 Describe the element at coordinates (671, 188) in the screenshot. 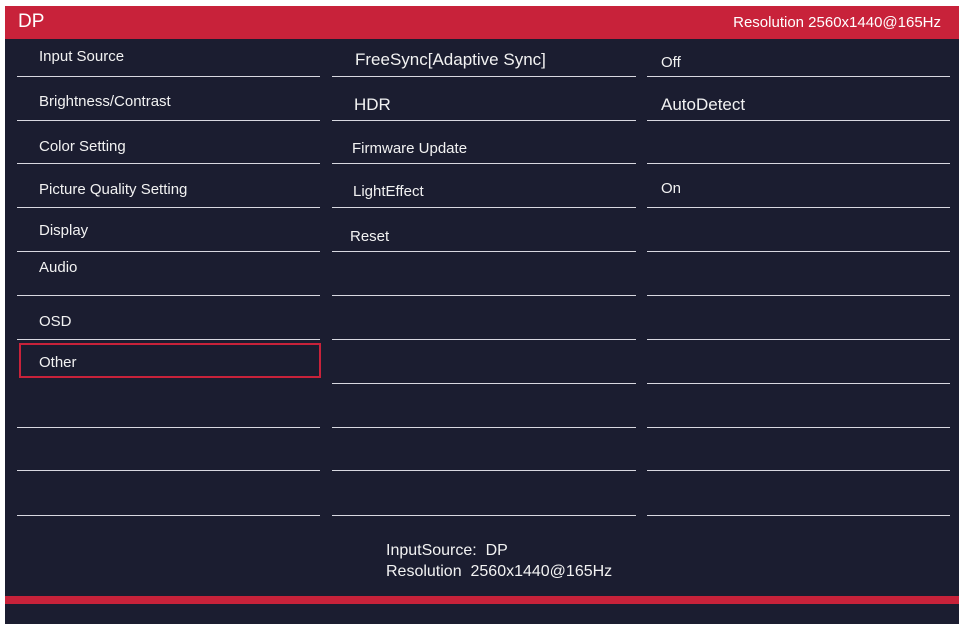

I see `value-lighteffect: On` at that location.